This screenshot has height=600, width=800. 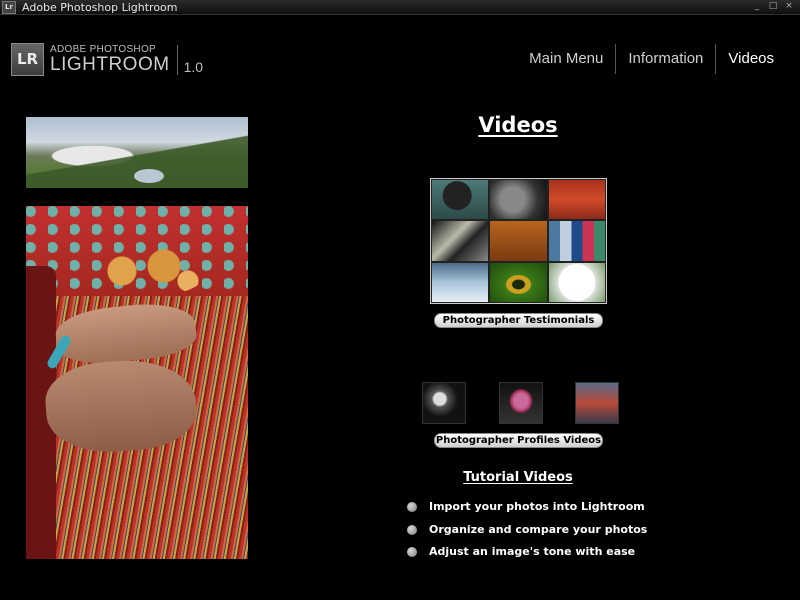 I want to click on logo-version: 1.0, so click(x=193, y=66).